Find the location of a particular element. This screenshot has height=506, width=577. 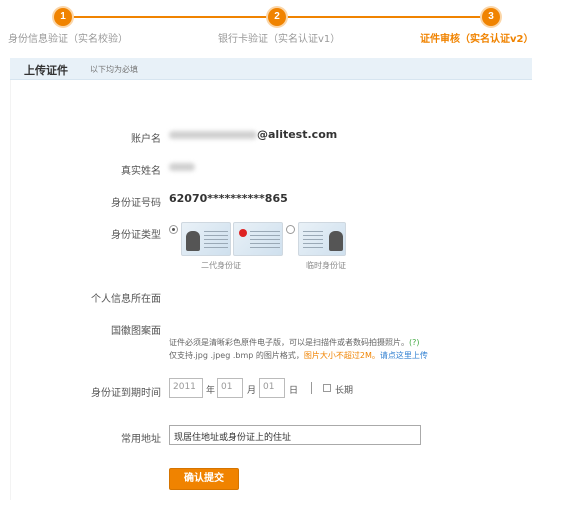

step-3-label: 证件审核（实名认证v2） is located at coordinates (477, 39).